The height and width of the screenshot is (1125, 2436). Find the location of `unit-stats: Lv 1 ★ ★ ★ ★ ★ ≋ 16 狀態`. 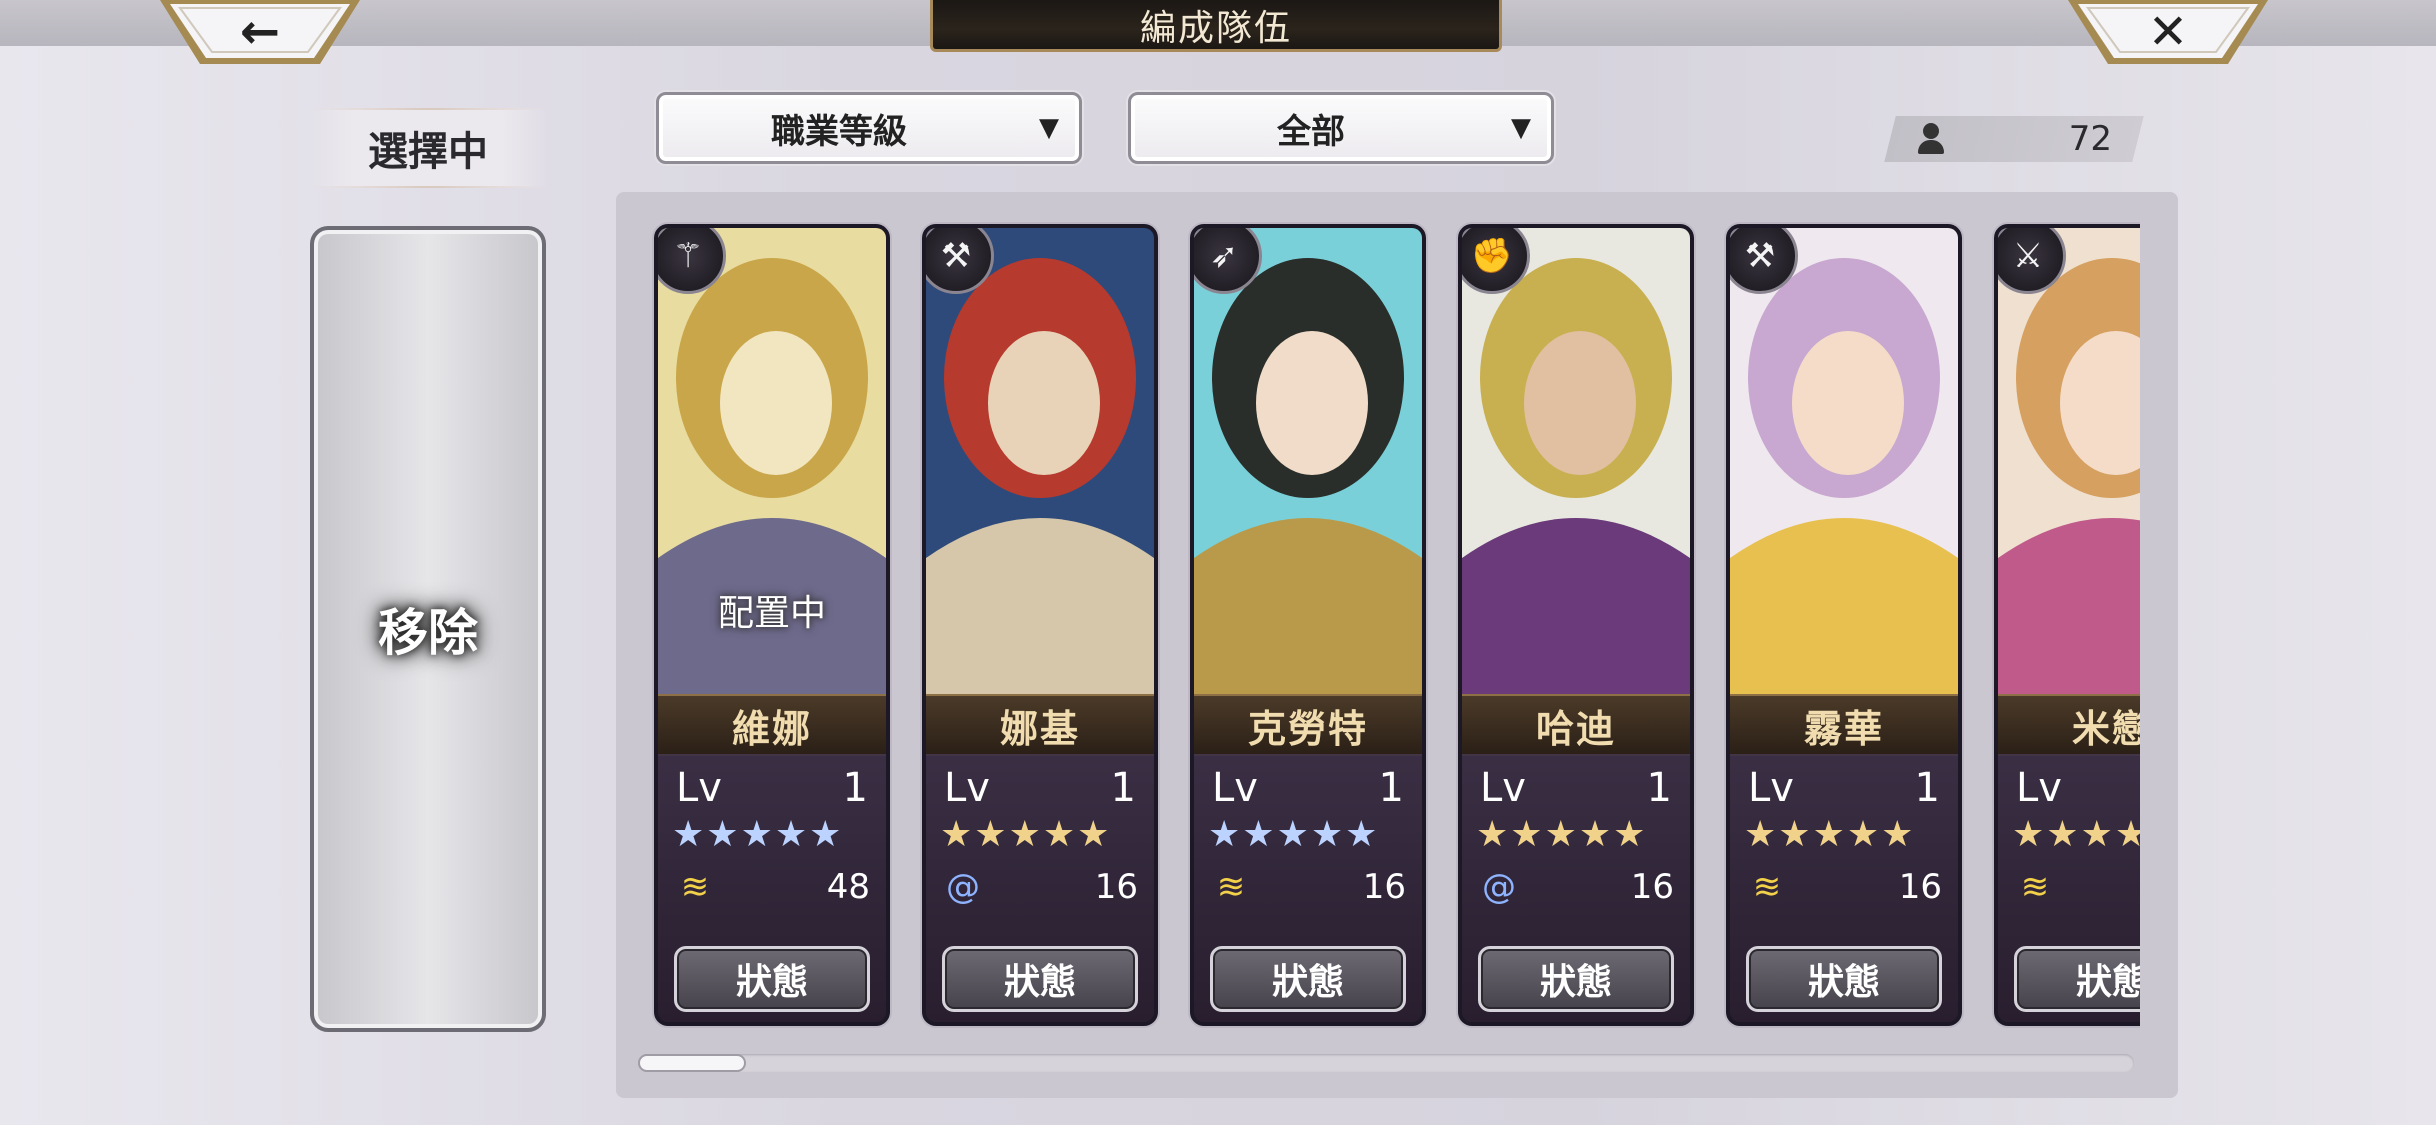

unit-stats: Lv 1 ★ ★ ★ ★ ★ ≋ 16 狀態 is located at coordinates (1308, 888).